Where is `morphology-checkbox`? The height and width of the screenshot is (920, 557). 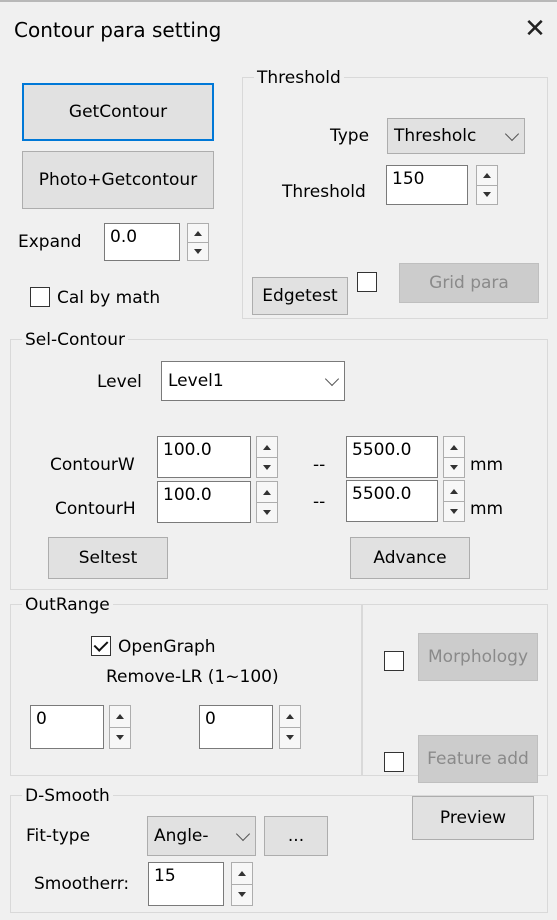 morphology-checkbox is located at coordinates (394, 661).